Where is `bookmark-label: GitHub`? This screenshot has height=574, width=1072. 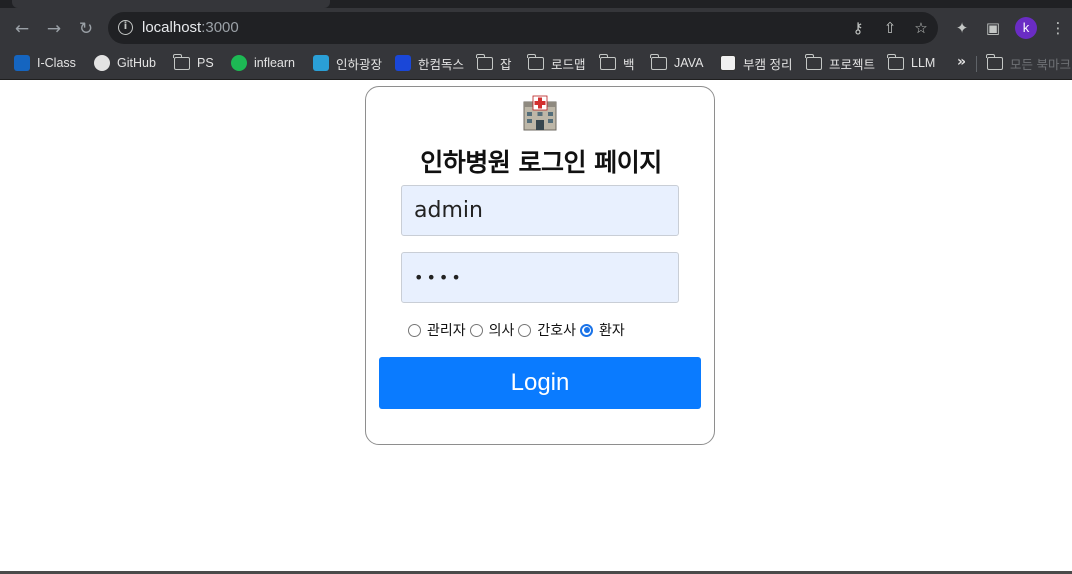 bookmark-label: GitHub is located at coordinates (136, 63).